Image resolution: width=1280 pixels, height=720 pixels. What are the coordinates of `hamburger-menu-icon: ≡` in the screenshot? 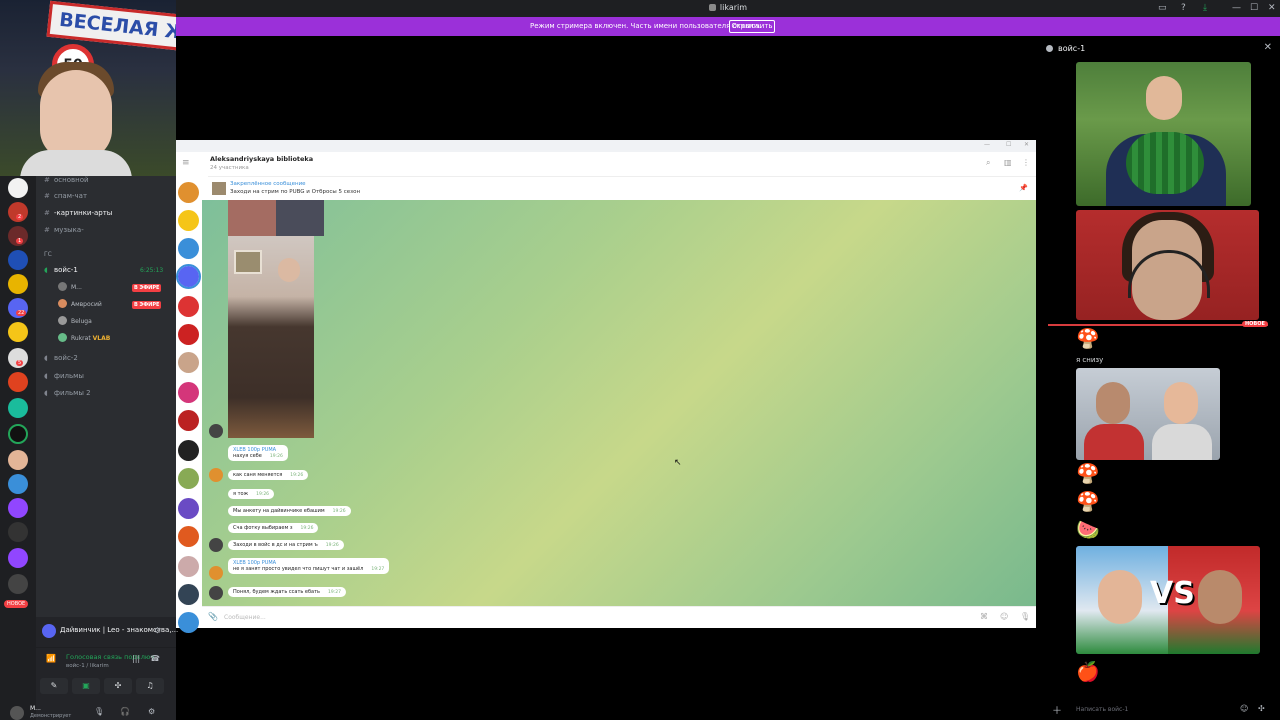 It's located at (186, 163).